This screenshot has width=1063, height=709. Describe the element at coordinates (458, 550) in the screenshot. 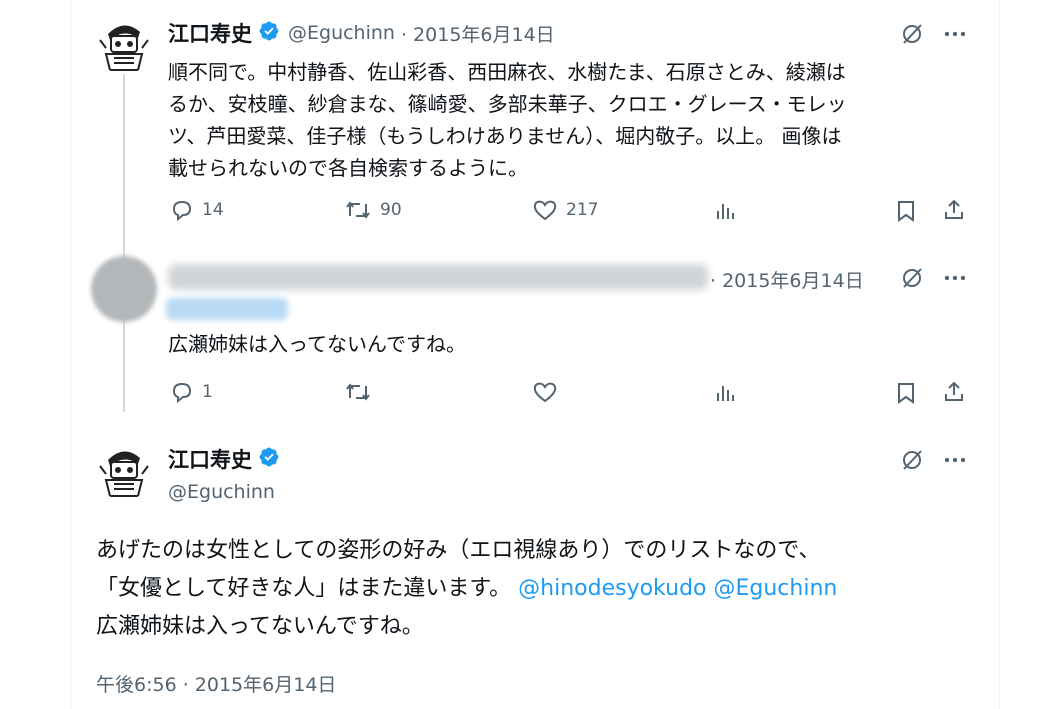

I see `tweet3-line: あげたのは女性としての姿形の好み（エロ視線あり）でのリストなので、` at that location.